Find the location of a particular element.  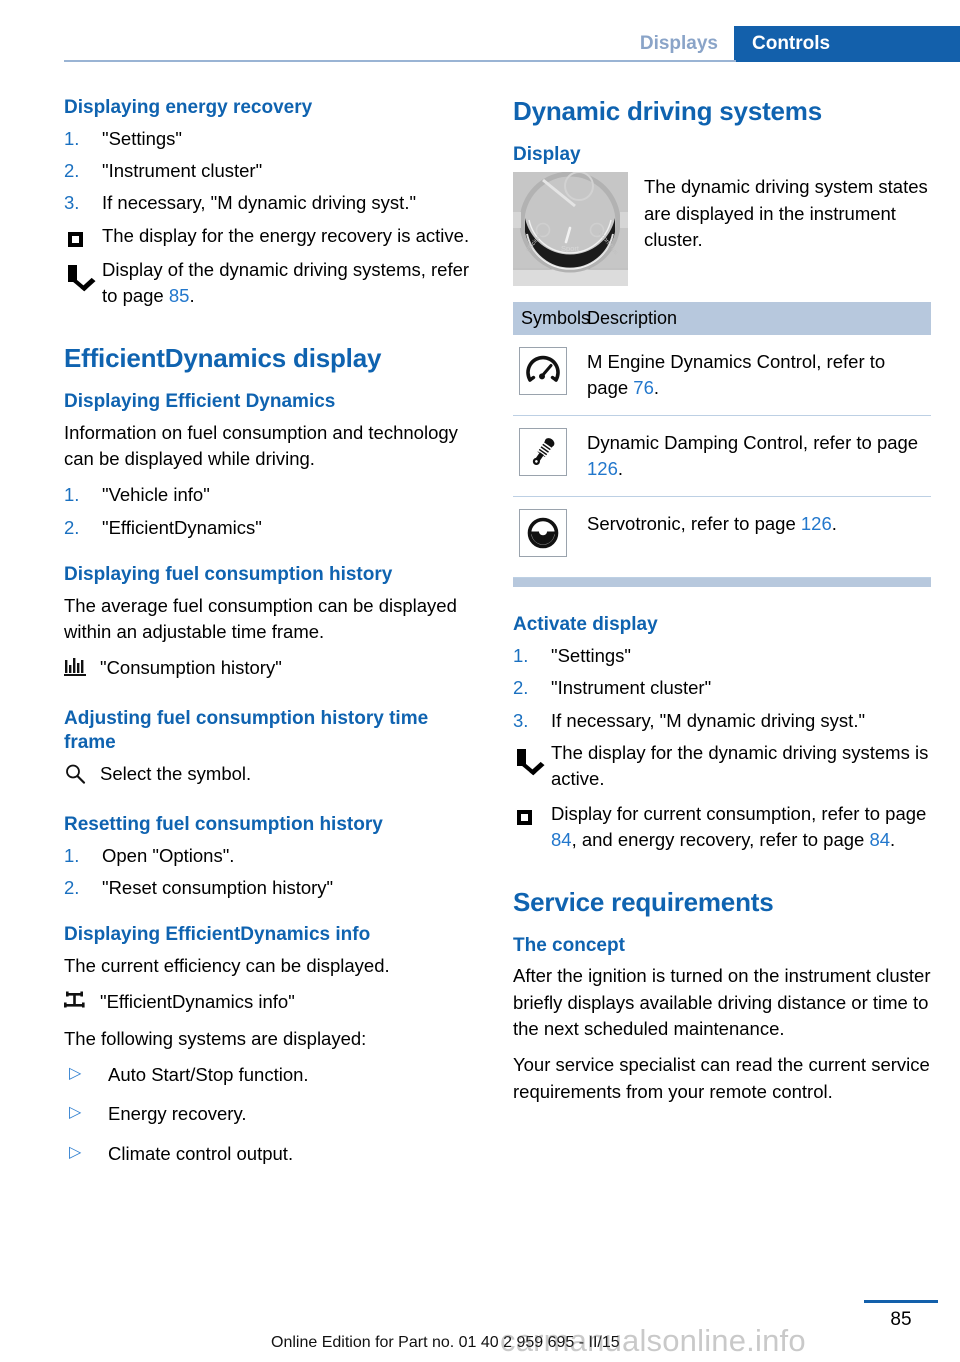

step-text: "Vehicle info" is located at coordinates (156, 495).